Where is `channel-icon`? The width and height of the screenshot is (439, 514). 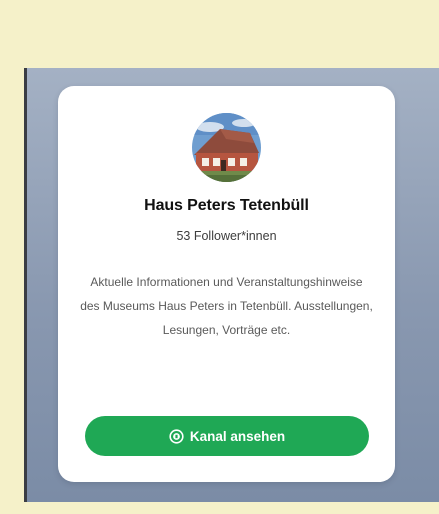
channel-icon is located at coordinates (176, 436).